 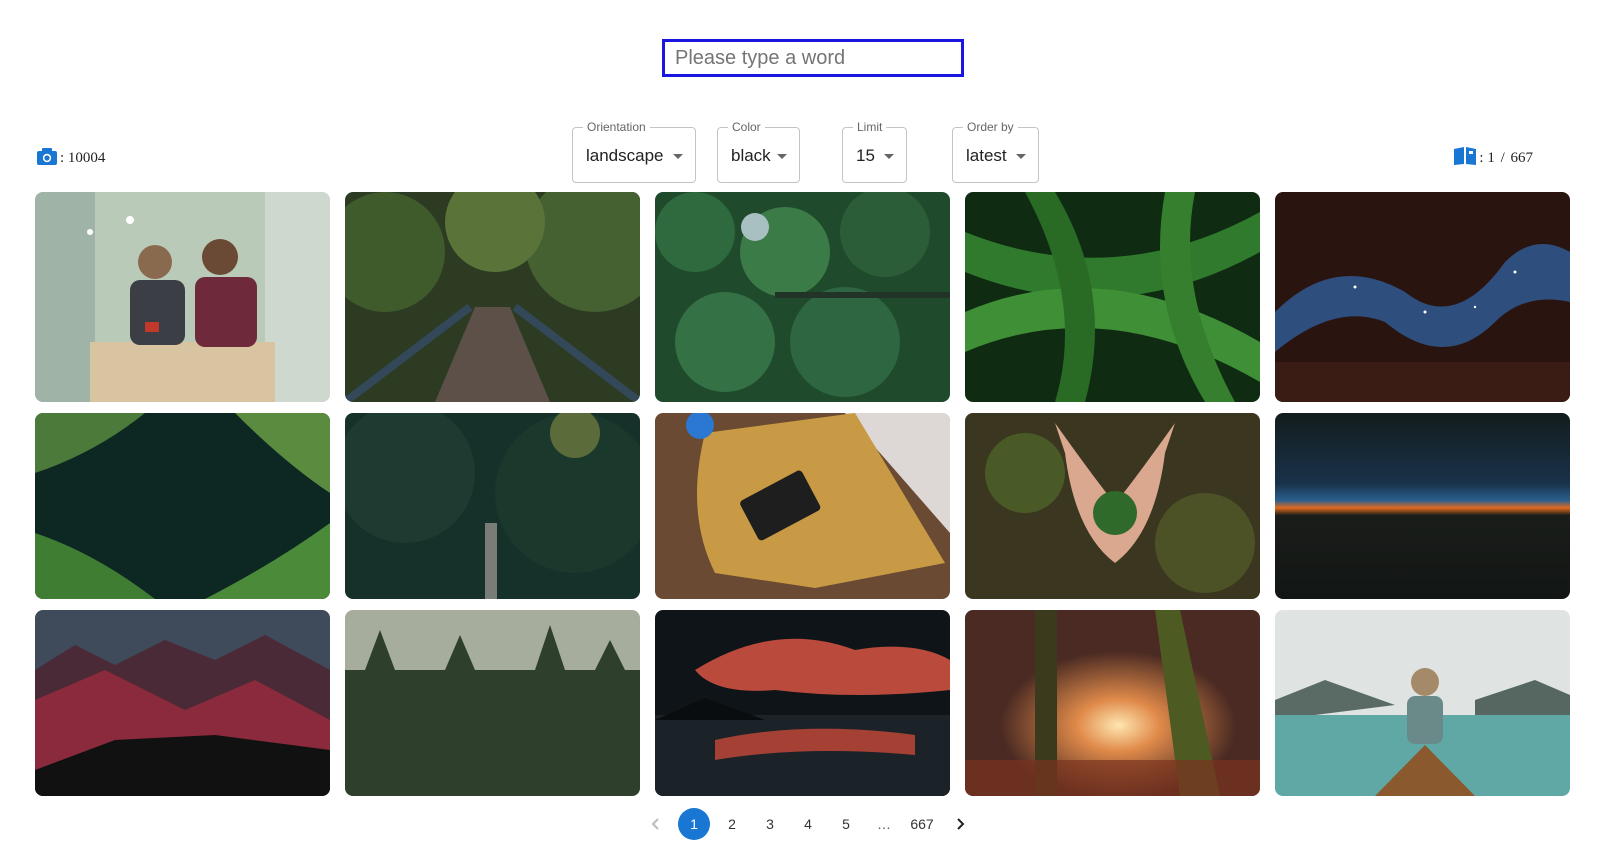 I want to click on limit-select: Limit 15, so click(x=874, y=151).